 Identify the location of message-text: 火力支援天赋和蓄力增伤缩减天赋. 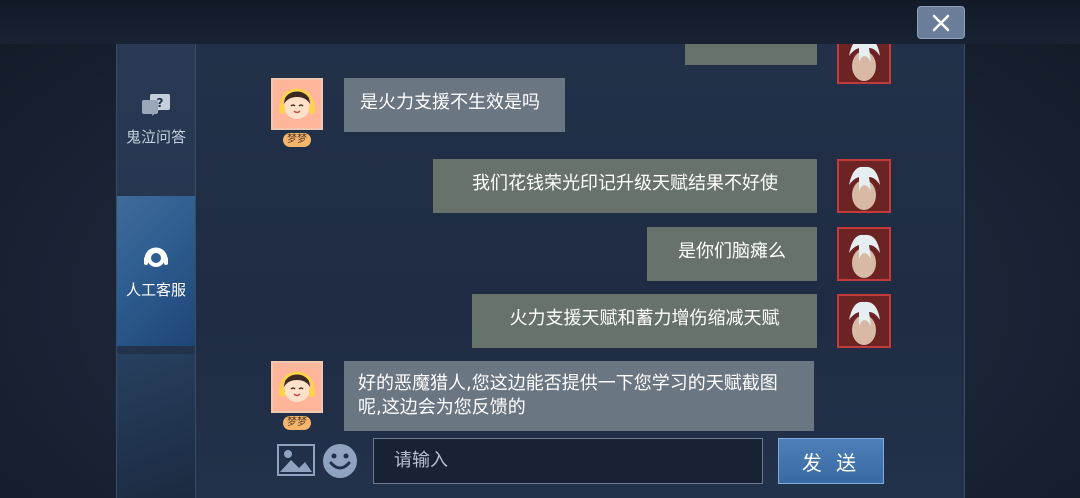
(644, 318).